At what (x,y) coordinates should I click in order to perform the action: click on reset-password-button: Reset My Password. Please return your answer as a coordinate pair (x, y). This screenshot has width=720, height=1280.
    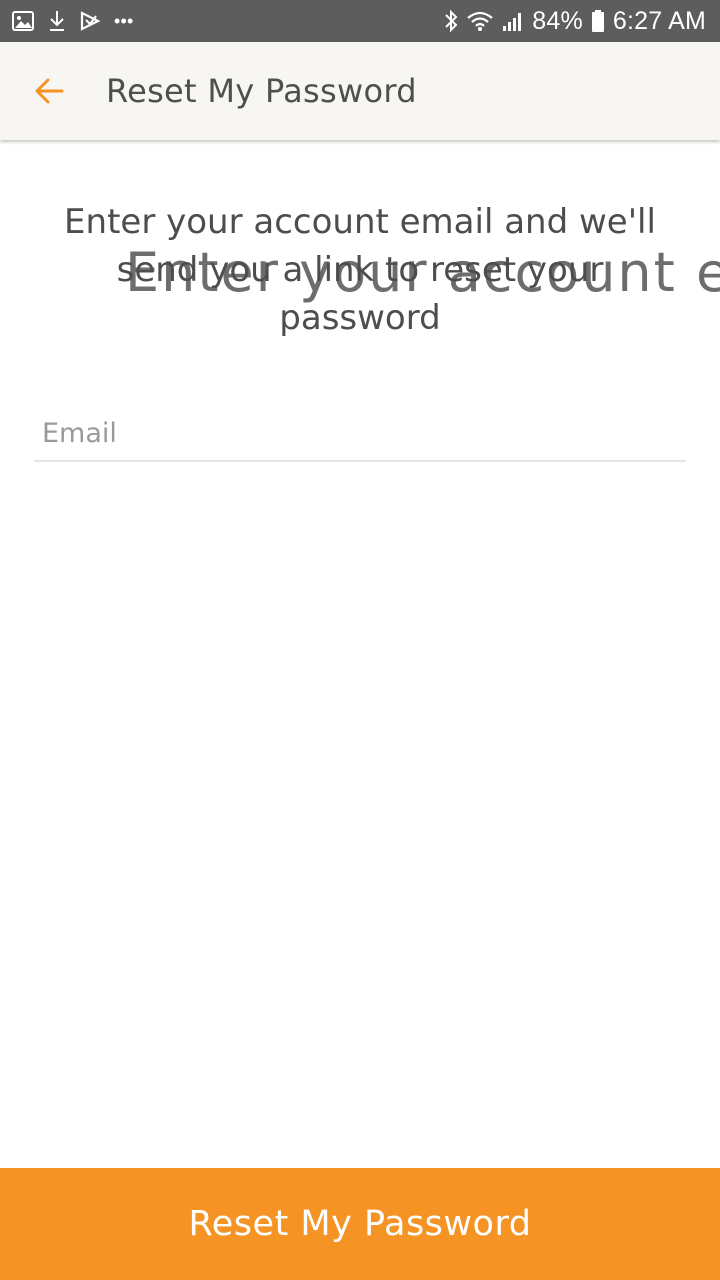
    Looking at the image, I should click on (360, 1224).